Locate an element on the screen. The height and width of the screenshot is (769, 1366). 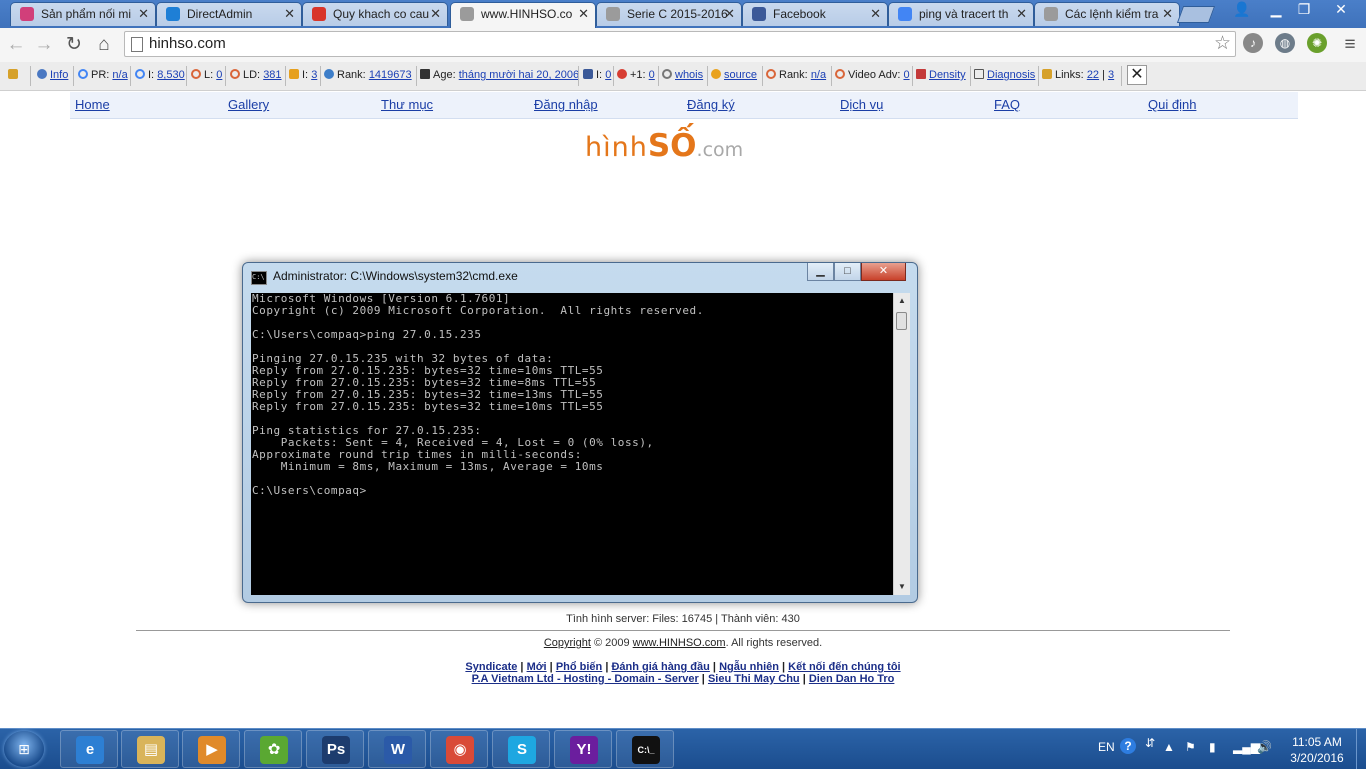
user-profile-icon: 👤 is located at coordinates (1242, 10).